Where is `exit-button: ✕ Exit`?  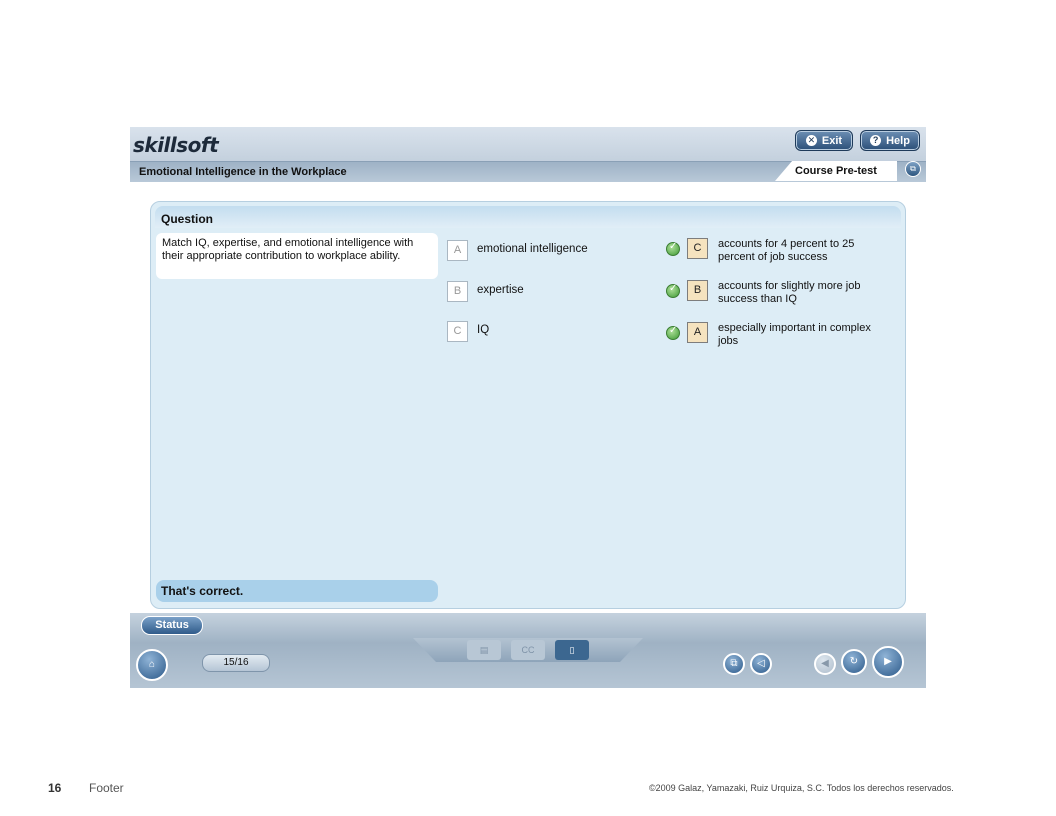
exit-button: ✕ Exit is located at coordinates (824, 140).